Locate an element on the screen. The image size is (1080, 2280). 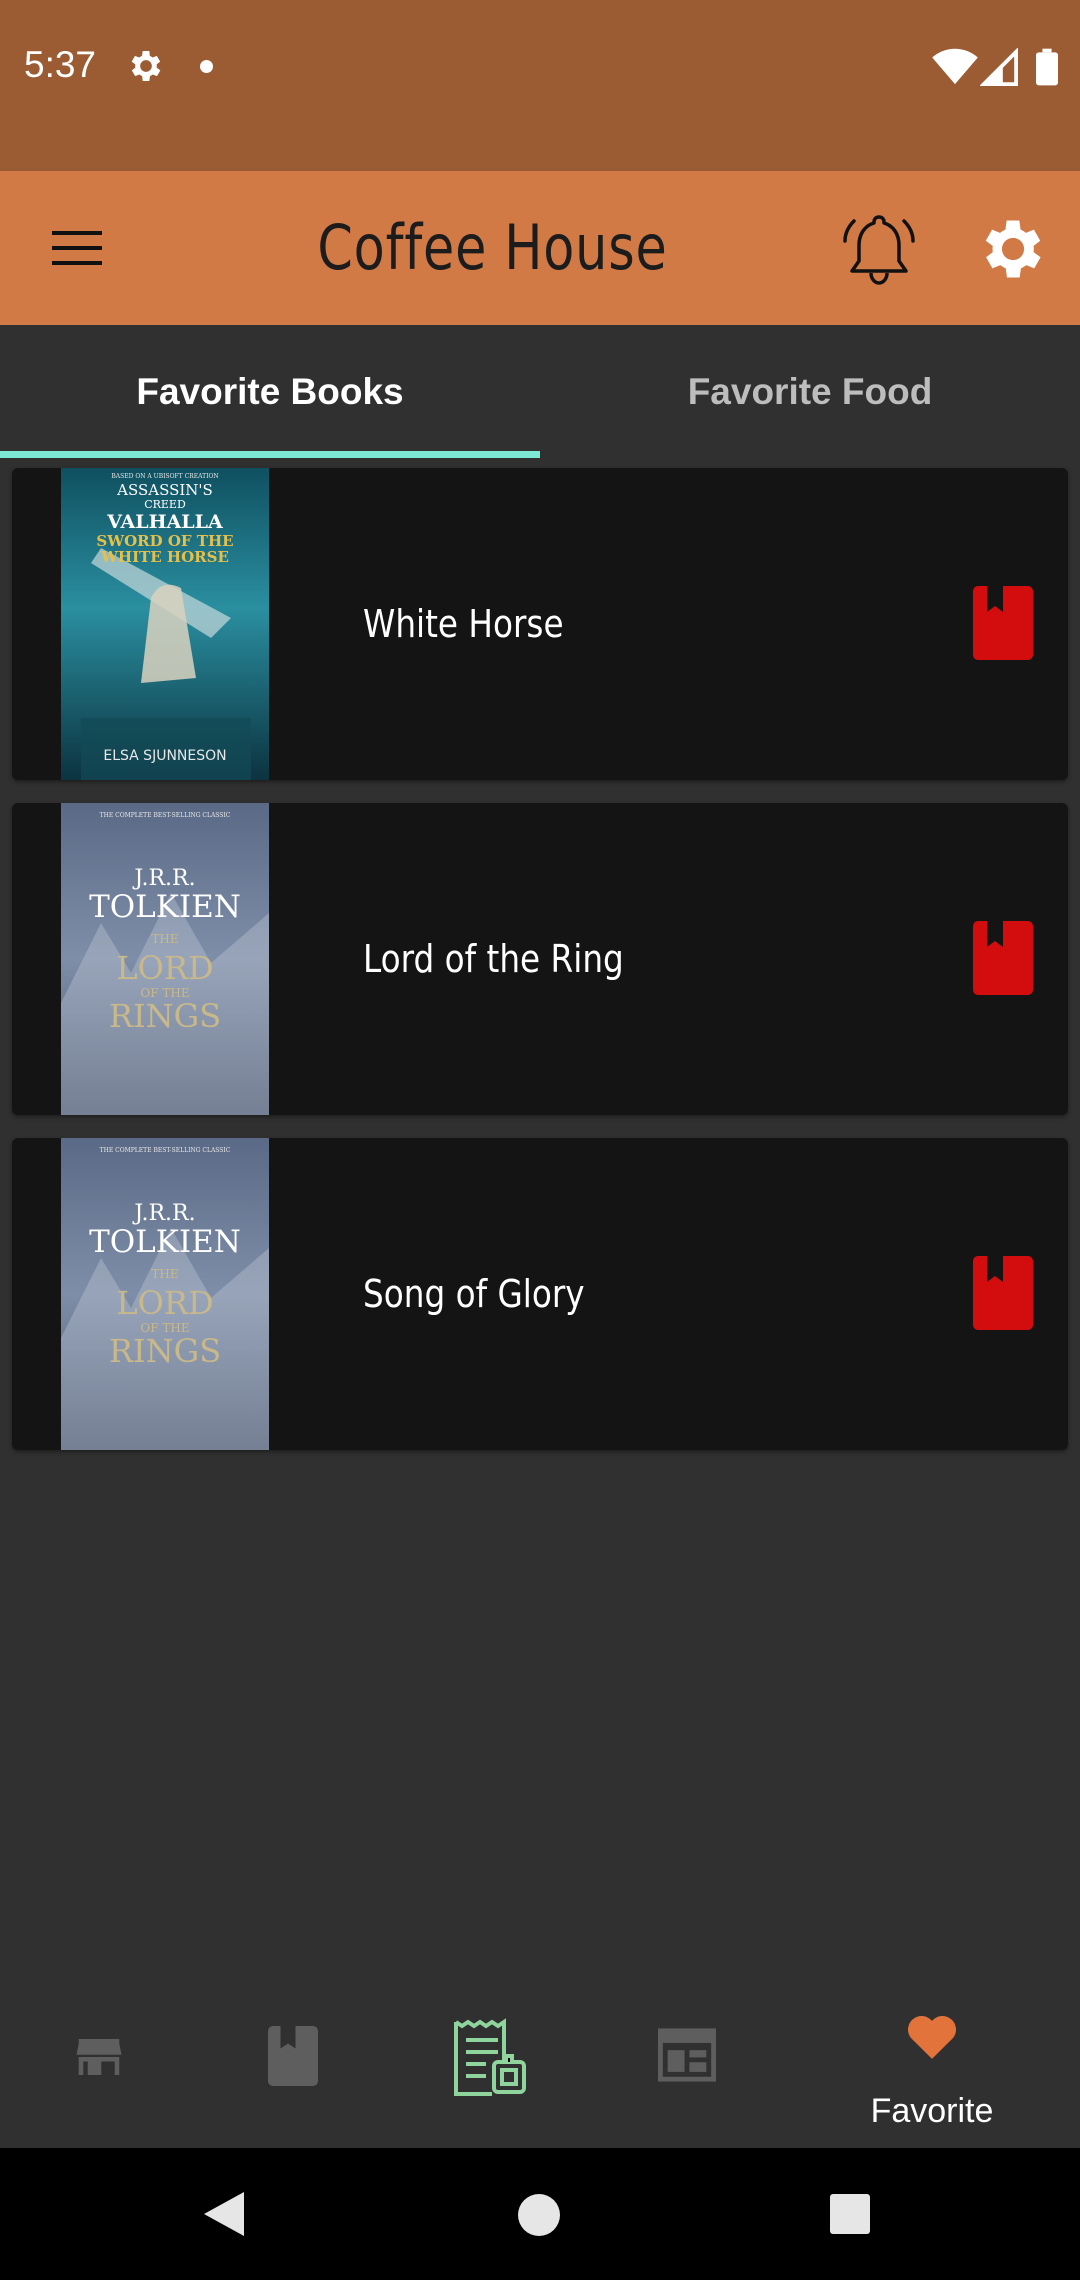
book-title: Song of Glory is located at coordinates (474, 1294).